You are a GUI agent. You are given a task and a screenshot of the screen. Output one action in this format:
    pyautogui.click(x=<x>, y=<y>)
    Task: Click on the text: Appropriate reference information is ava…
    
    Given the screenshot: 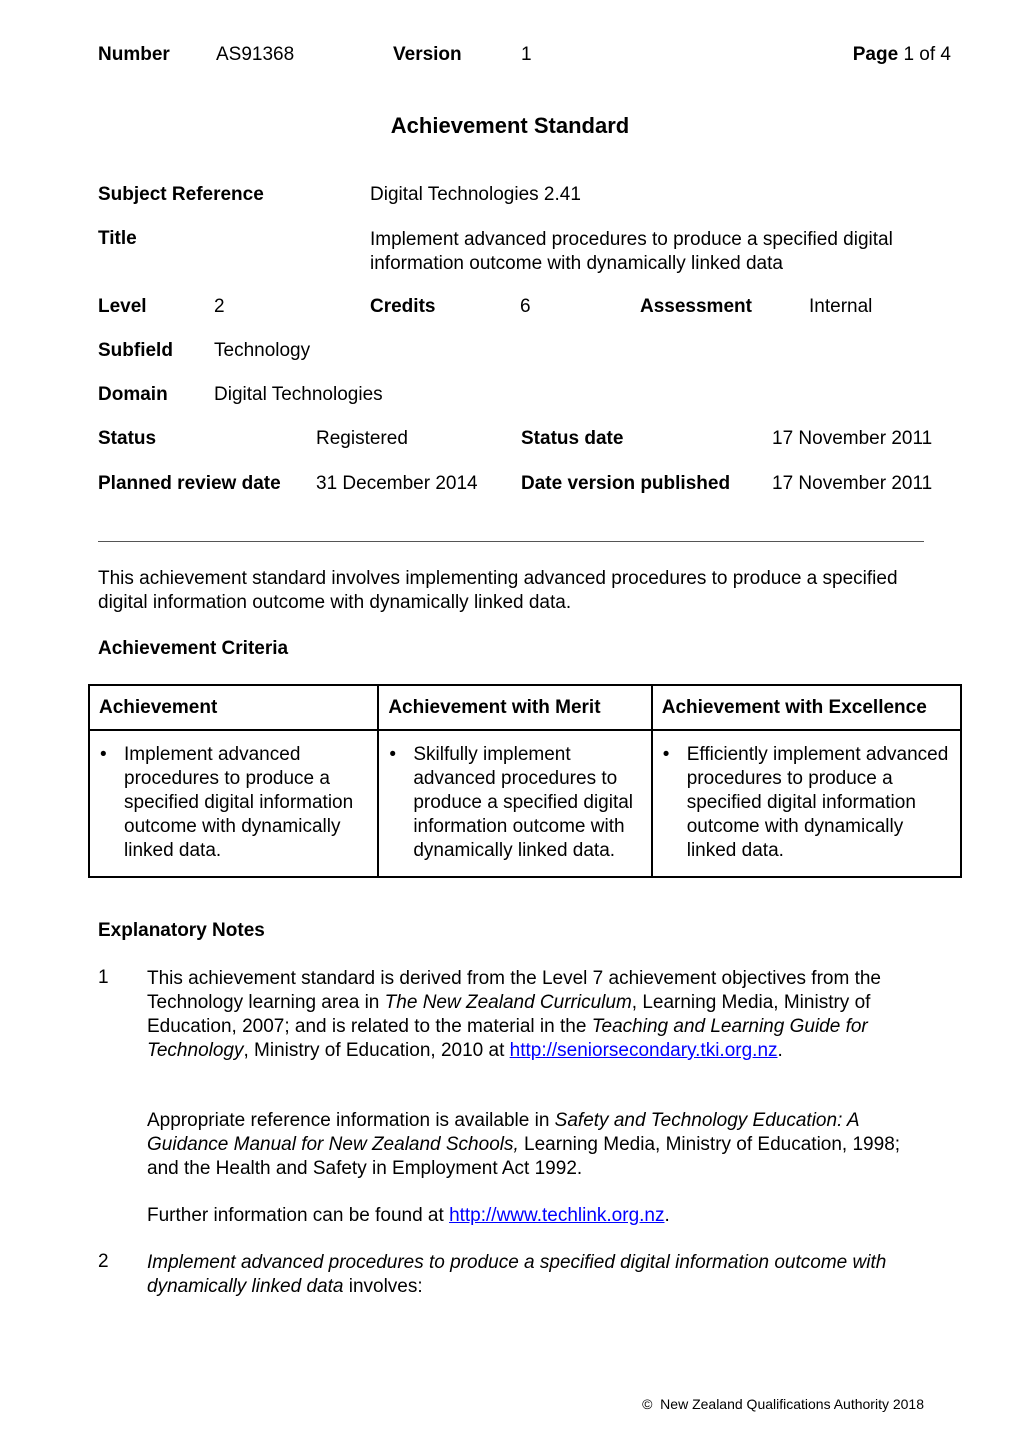 What is the action you would take?
    pyautogui.click(x=351, y=1120)
    